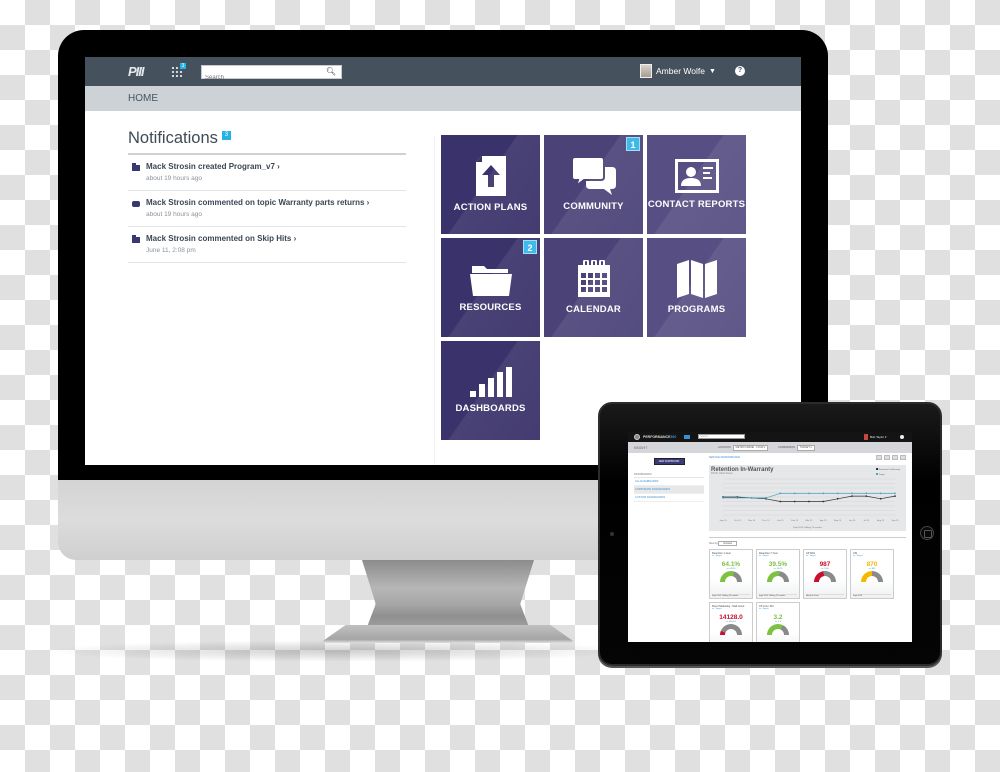  I want to click on kpi-value: 987, so click(825, 564).